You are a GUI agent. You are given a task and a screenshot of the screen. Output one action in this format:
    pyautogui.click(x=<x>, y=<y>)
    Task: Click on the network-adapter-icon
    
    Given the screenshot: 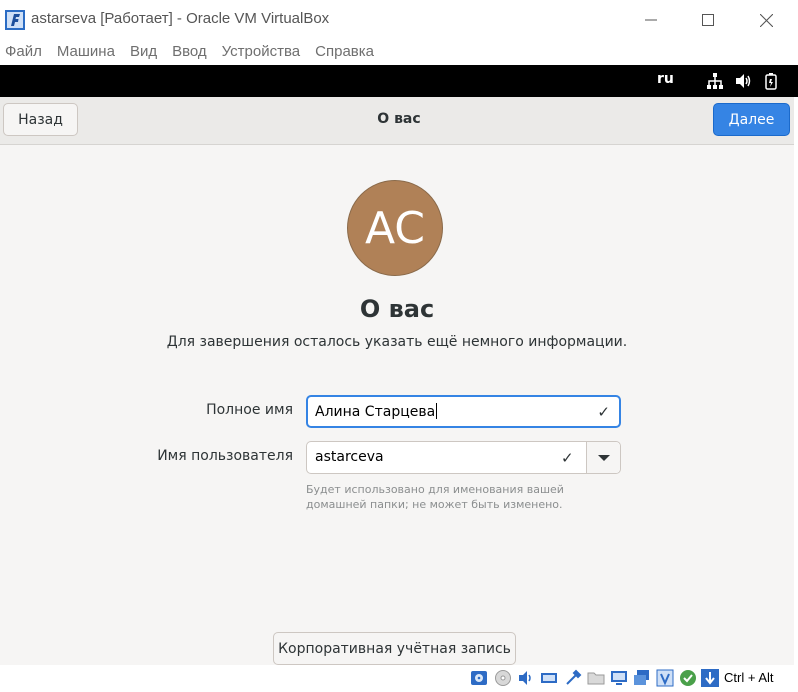 What is the action you would take?
    pyautogui.click(x=549, y=678)
    